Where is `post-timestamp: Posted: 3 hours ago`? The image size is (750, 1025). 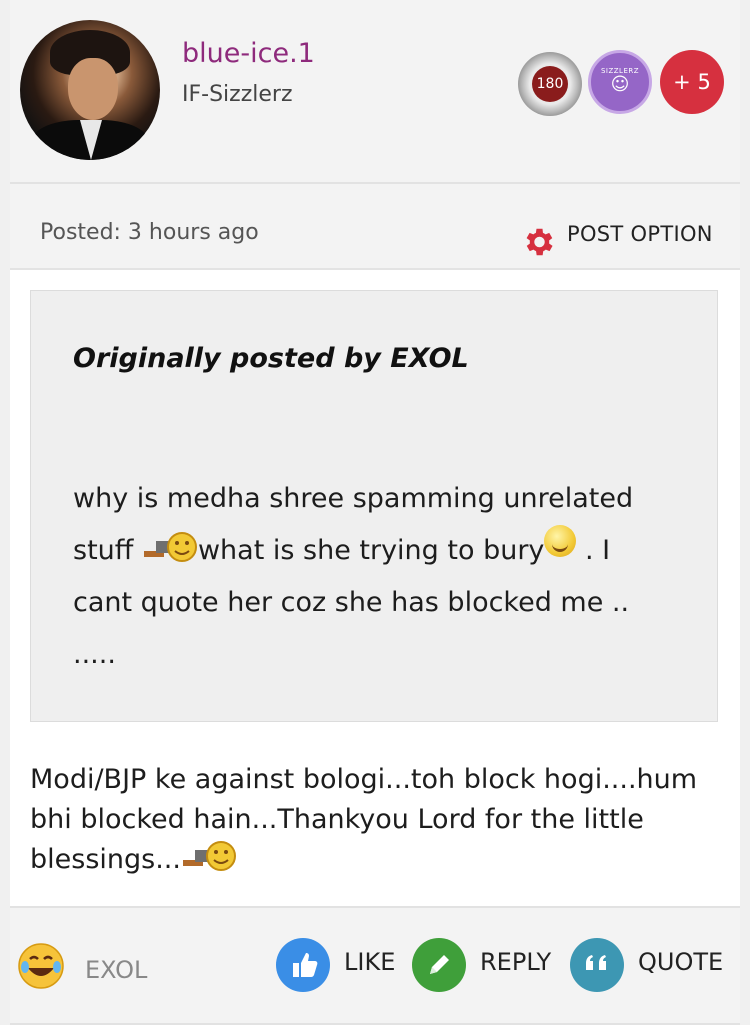 post-timestamp: Posted: 3 hours ago is located at coordinates (149, 232).